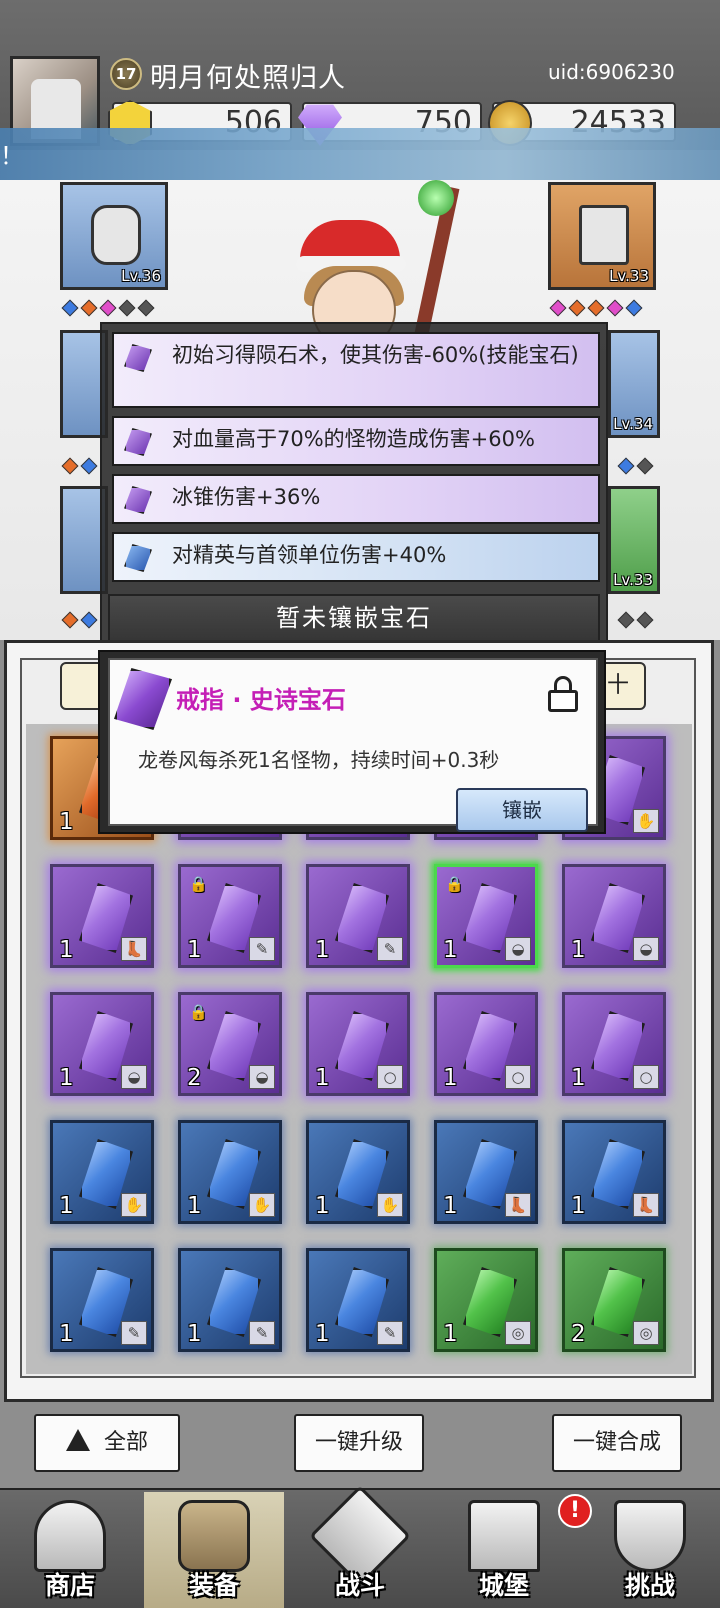  What do you see at coordinates (375, 355) in the screenshot?
I see `affix-text: 初始习得陨石术，使其伤害-60%(技能宝石)` at bounding box center [375, 355].